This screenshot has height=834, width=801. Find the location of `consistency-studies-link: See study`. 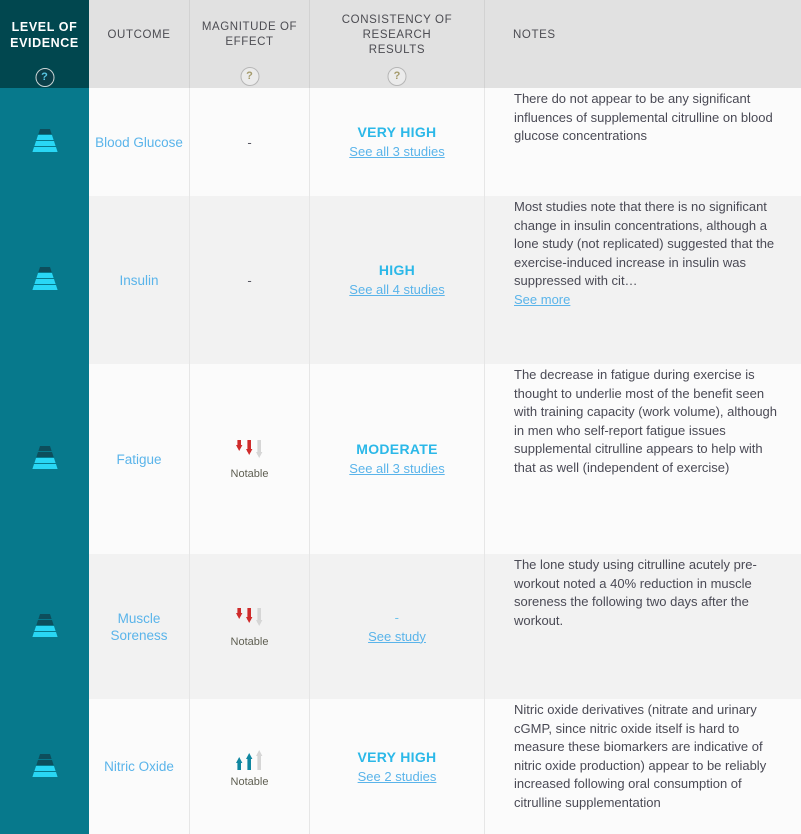

consistency-studies-link: See study is located at coordinates (397, 636).